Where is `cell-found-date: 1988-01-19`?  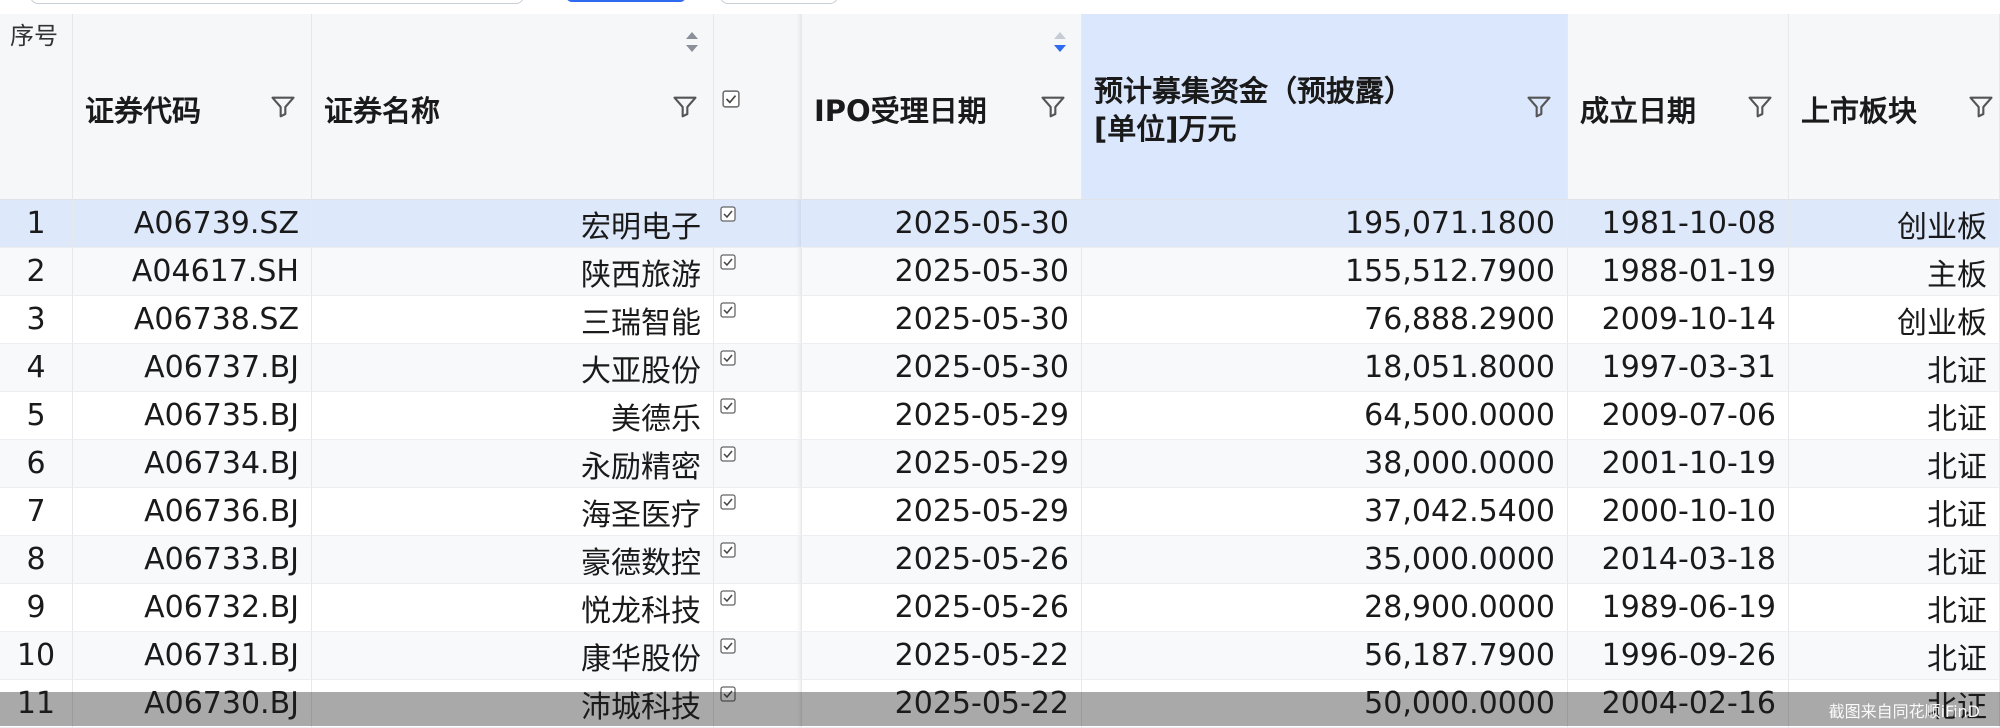 cell-found-date: 1988-01-19 is located at coordinates (1678, 272).